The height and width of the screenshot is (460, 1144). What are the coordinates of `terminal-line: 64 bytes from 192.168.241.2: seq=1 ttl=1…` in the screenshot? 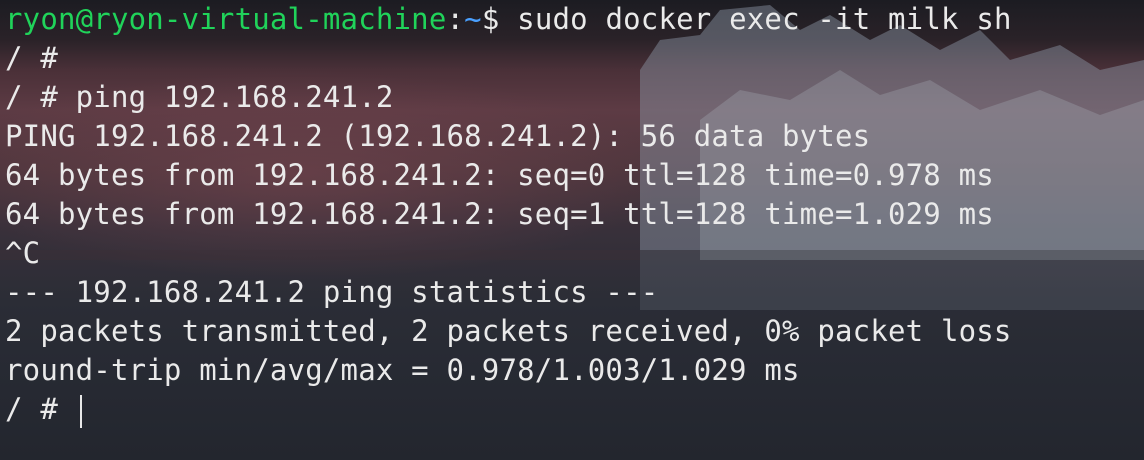 It's located at (499, 214).